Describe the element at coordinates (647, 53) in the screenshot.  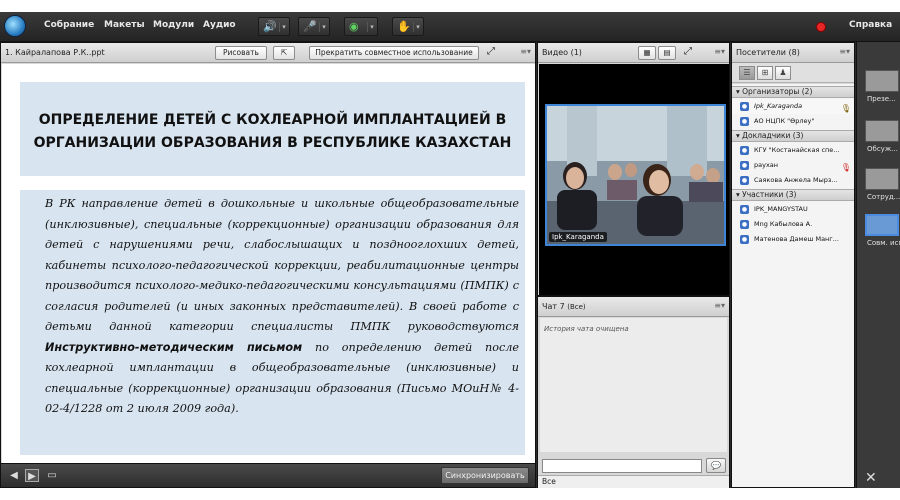
I see `grid-view-icon: ▦` at that location.